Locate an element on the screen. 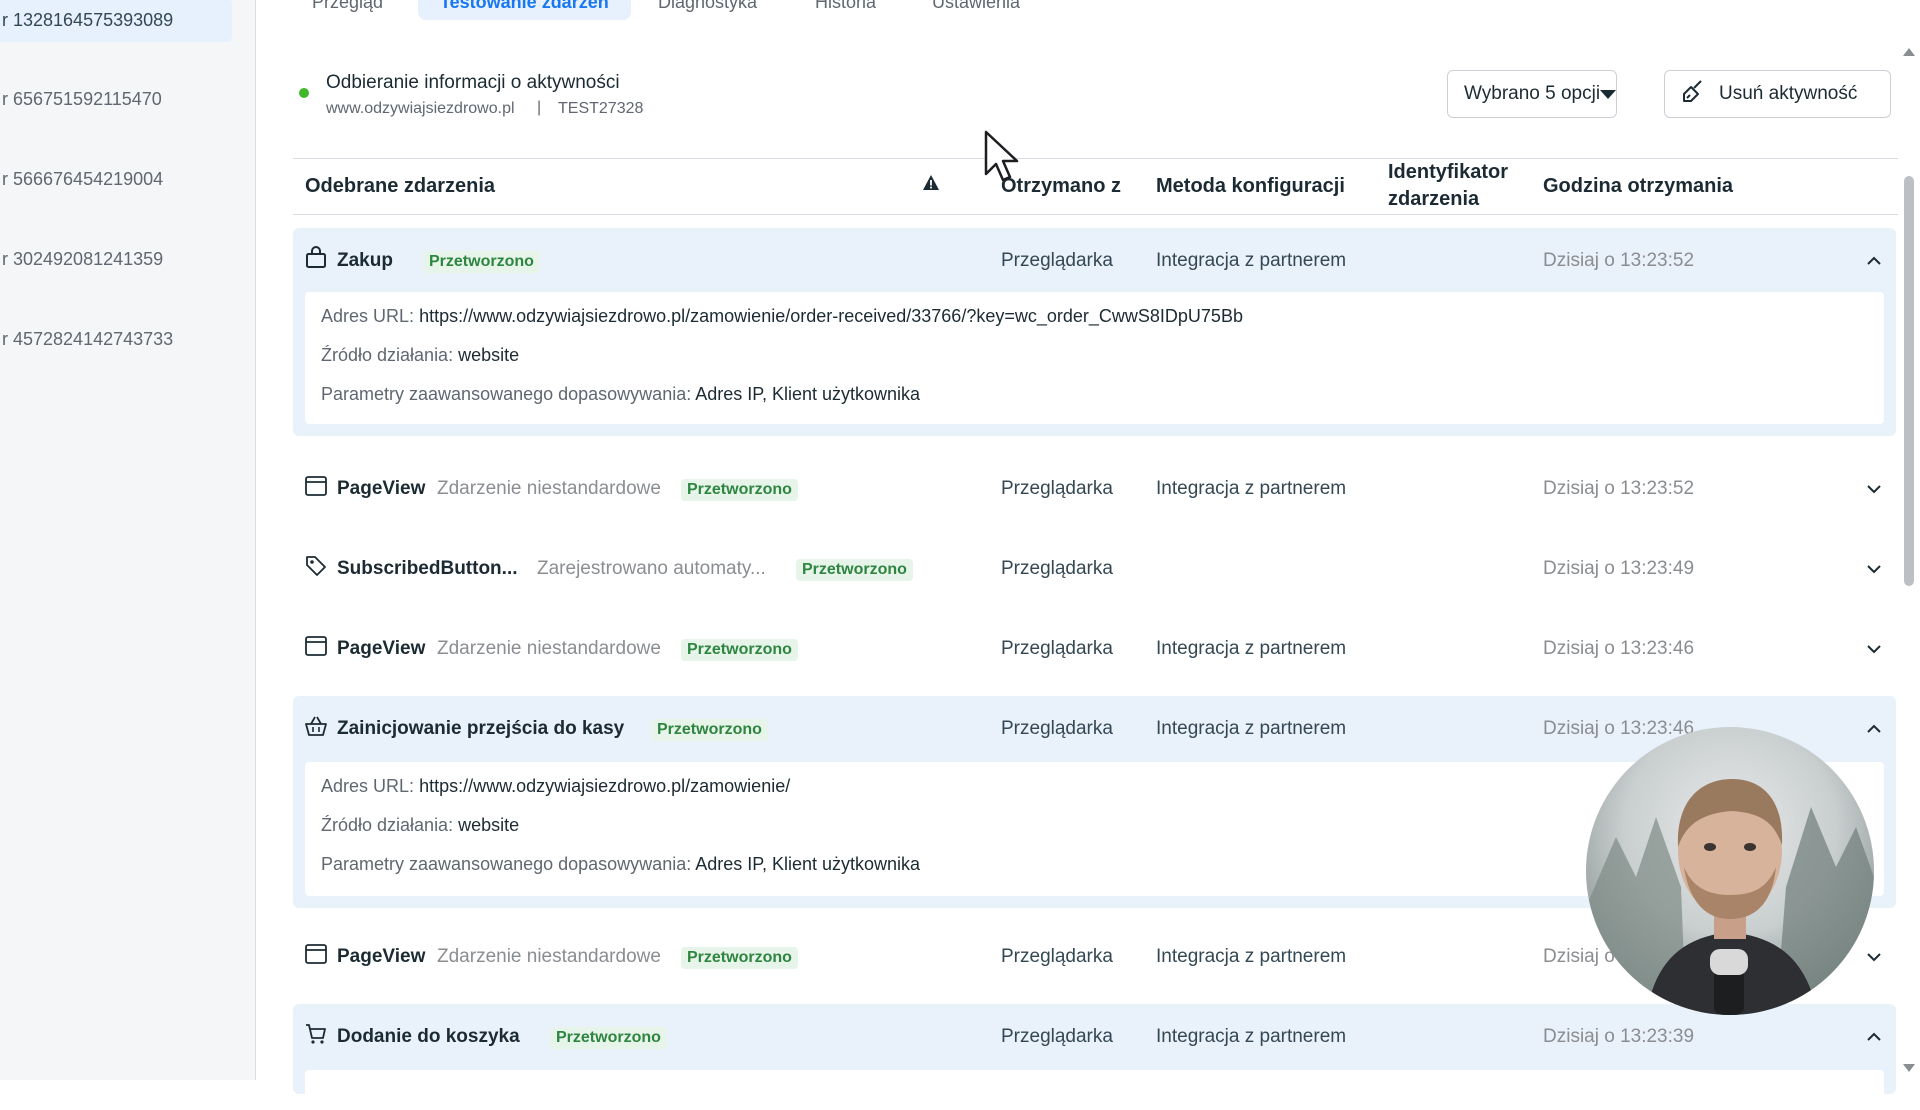  filter-options-label: Wybrano 5 opcji is located at coordinates (1532, 93).